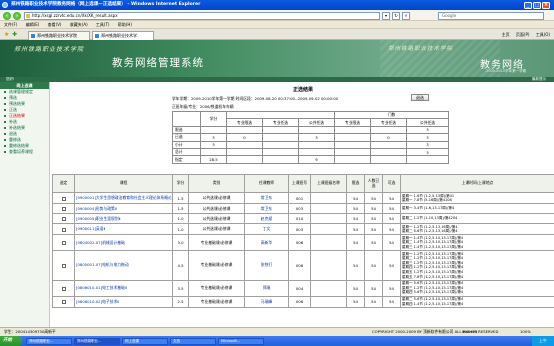  What do you see at coordinates (102, 264) in the screenshot?
I see `course-link: [0805001-07]电机与电力拖动` at bounding box center [102, 264].